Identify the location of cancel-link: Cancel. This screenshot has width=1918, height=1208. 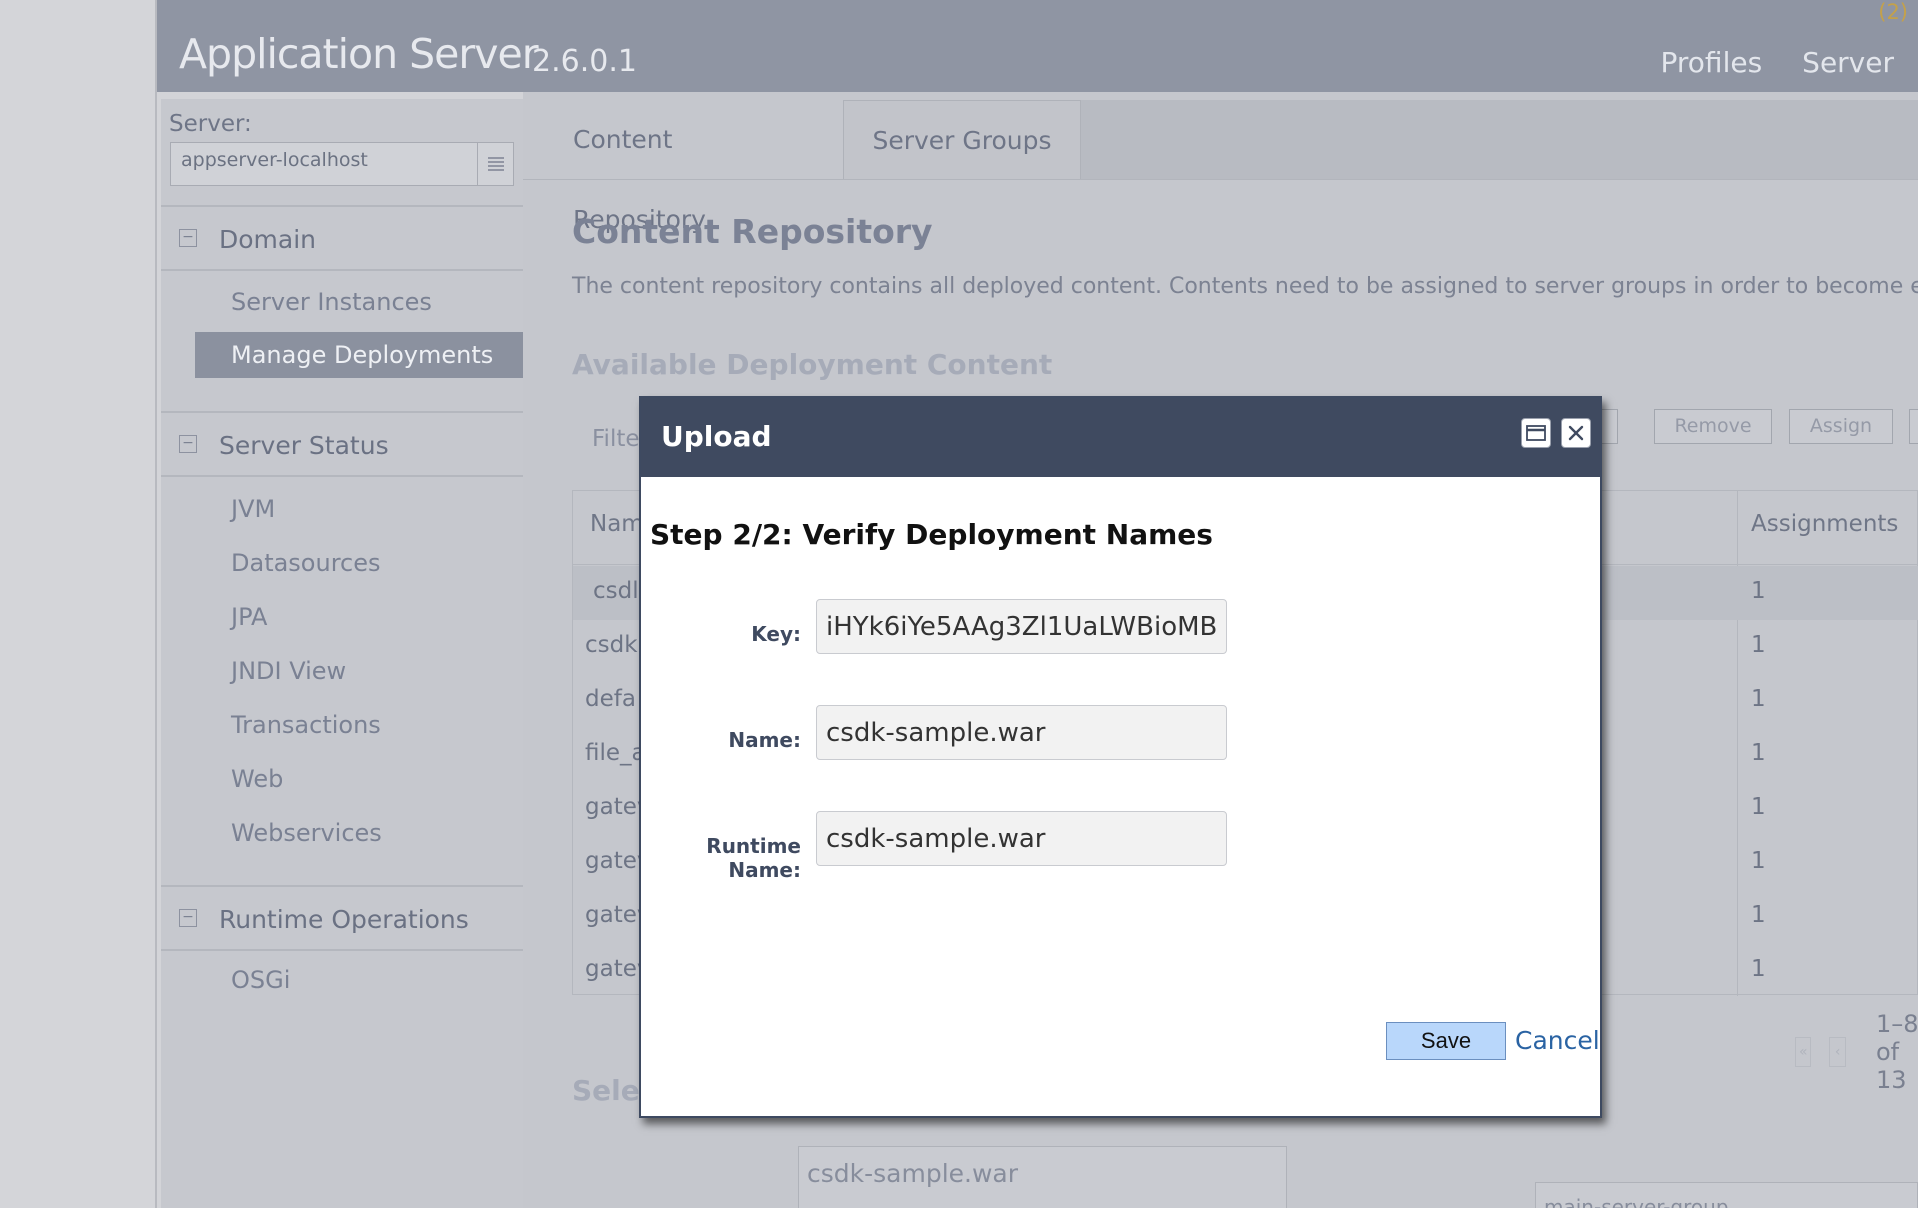
(1557, 1040).